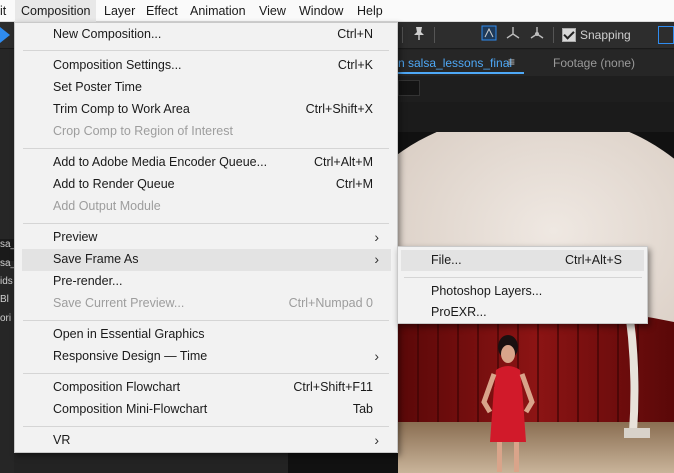  What do you see at coordinates (666, 35) in the screenshot?
I see `snap-options-icon` at bounding box center [666, 35].